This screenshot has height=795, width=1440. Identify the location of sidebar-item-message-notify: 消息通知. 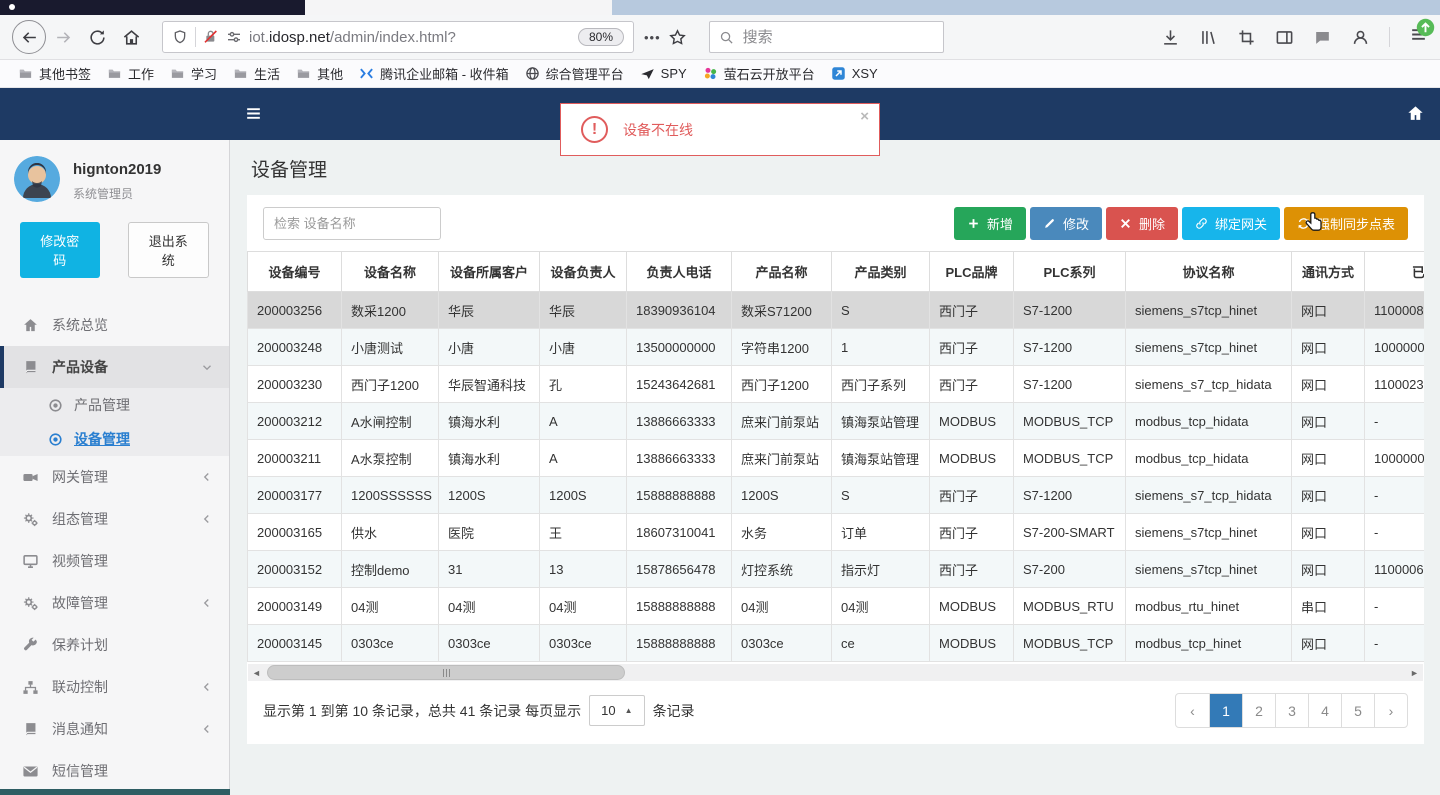
(114, 729).